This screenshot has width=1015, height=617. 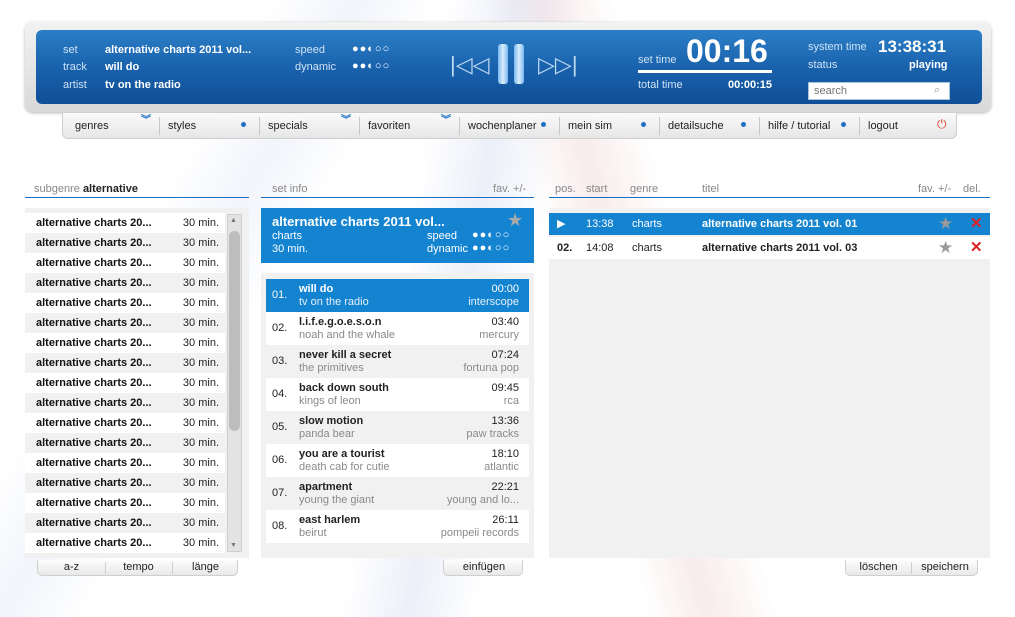 What do you see at coordinates (657, 60) in the screenshot?
I see `set-time-label: set time` at bounding box center [657, 60].